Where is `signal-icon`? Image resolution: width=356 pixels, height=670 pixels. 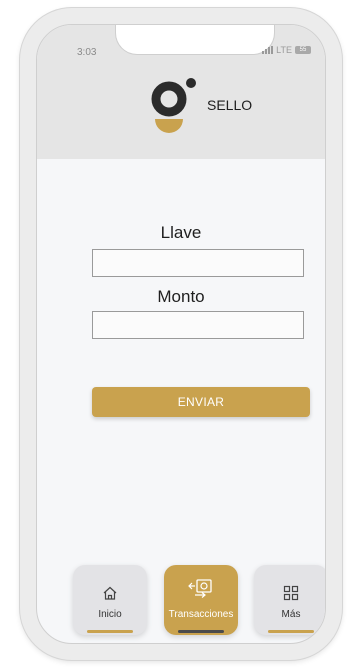
signal-icon is located at coordinates (268, 50).